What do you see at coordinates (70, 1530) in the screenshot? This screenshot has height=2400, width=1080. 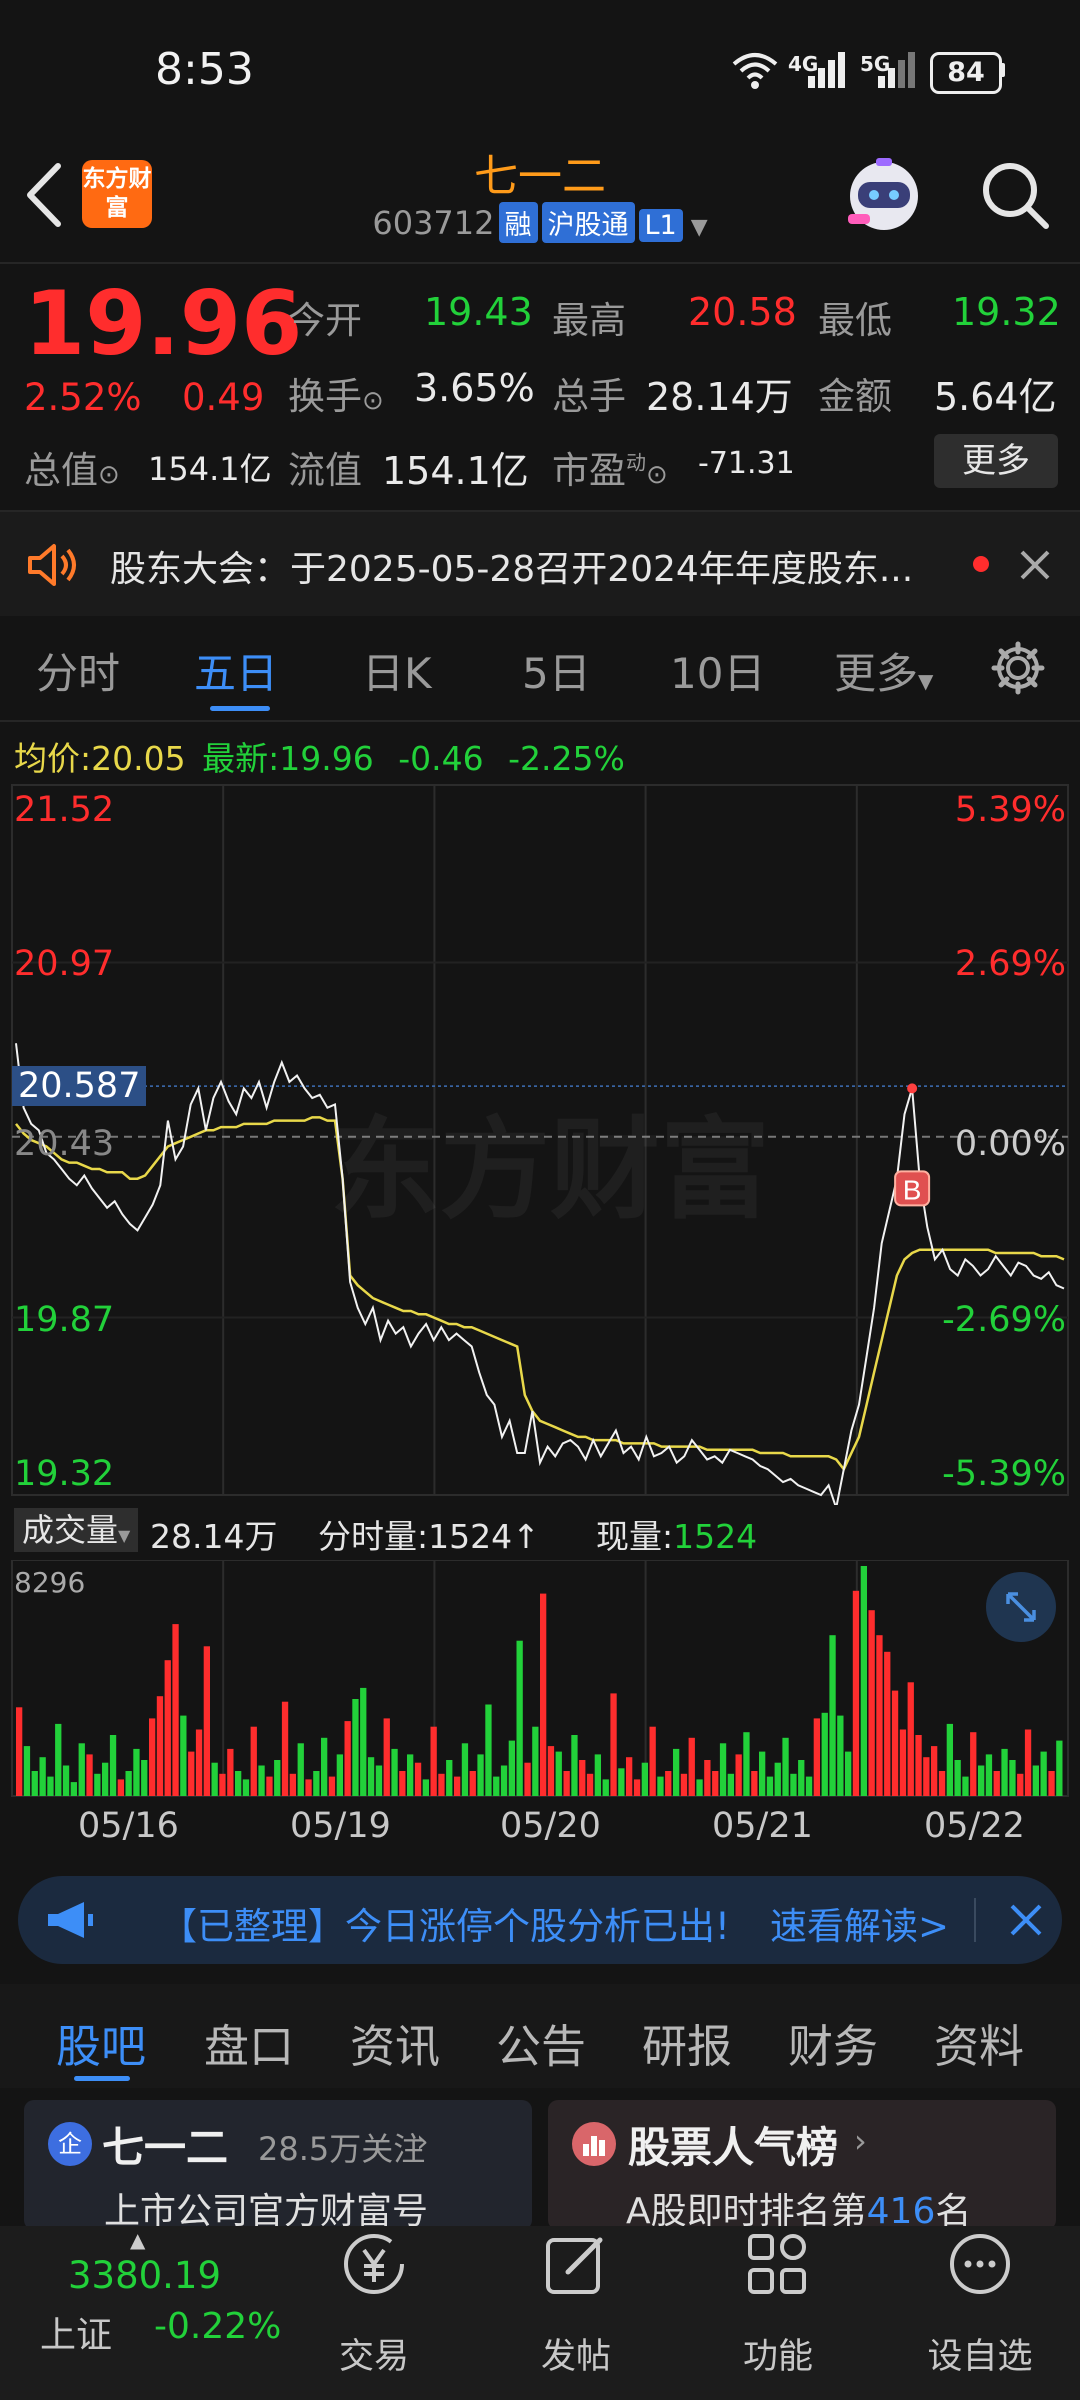 I see `volume-dropdown-label: 成交量` at bounding box center [70, 1530].